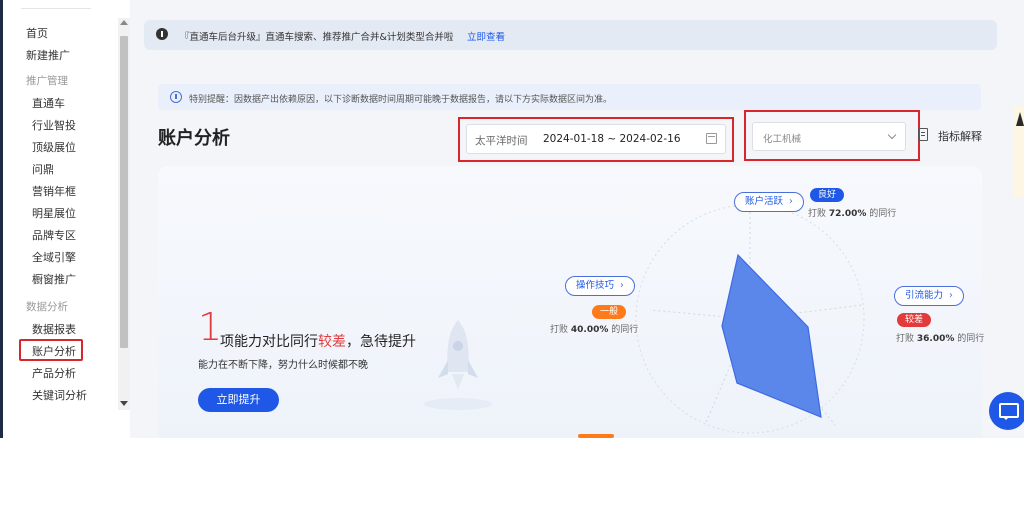 This screenshot has height=512, width=1024. What do you see at coordinates (1006, 411) in the screenshot?
I see `chat-support-icon` at bounding box center [1006, 411].